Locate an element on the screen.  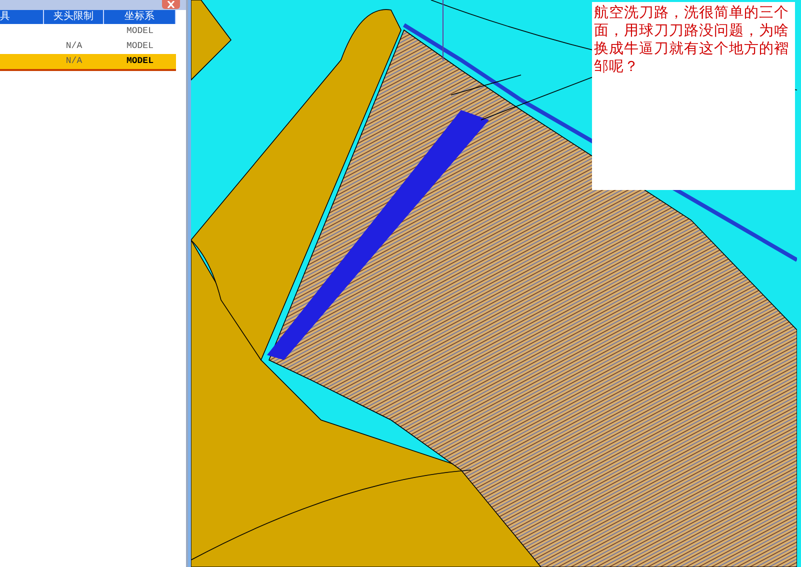
close-icon is located at coordinates (171, 4).